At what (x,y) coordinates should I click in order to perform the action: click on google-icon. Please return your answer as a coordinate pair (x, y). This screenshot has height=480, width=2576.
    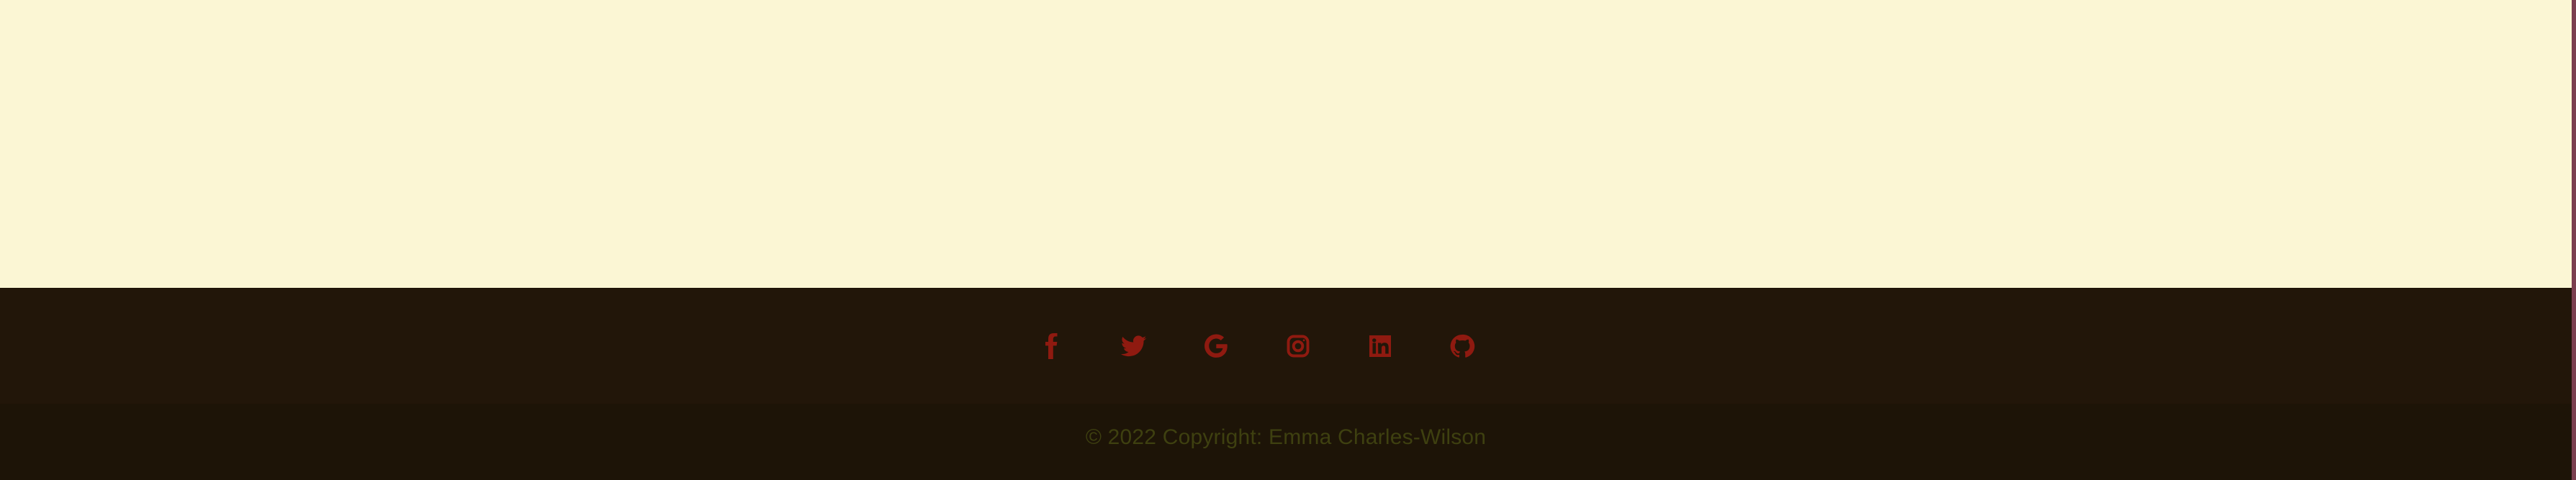
    Looking at the image, I should click on (1216, 346).